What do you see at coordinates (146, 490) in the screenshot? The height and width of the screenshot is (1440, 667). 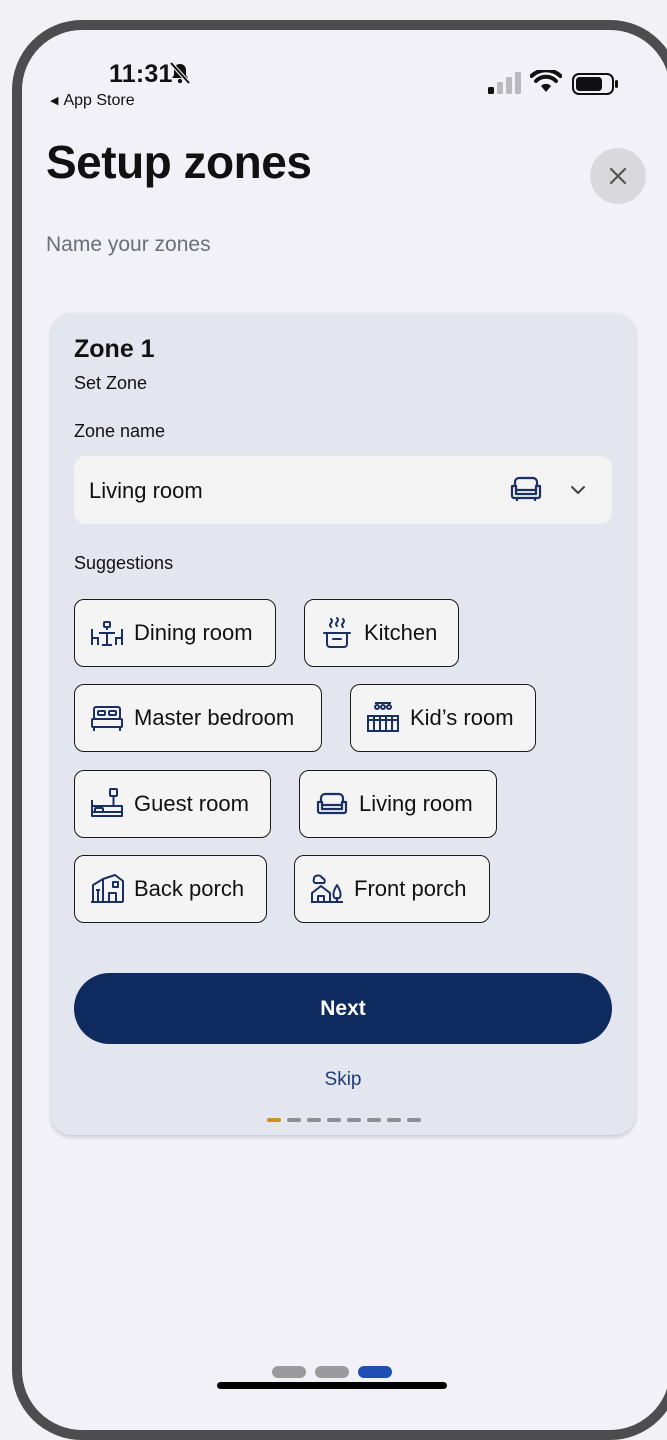 I see `zone-name-value: Living room` at bounding box center [146, 490].